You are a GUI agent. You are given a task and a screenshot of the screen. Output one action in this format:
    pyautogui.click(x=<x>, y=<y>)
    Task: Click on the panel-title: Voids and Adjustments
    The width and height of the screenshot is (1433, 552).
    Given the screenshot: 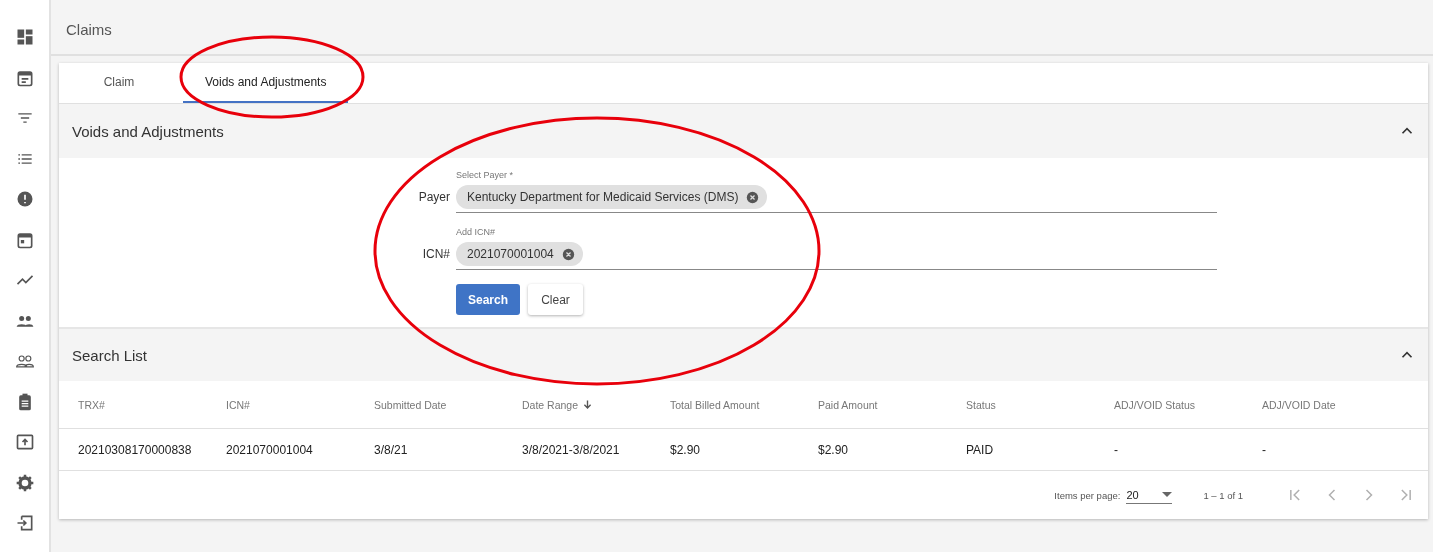 What is the action you would take?
    pyautogui.click(x=148, y=131)
    